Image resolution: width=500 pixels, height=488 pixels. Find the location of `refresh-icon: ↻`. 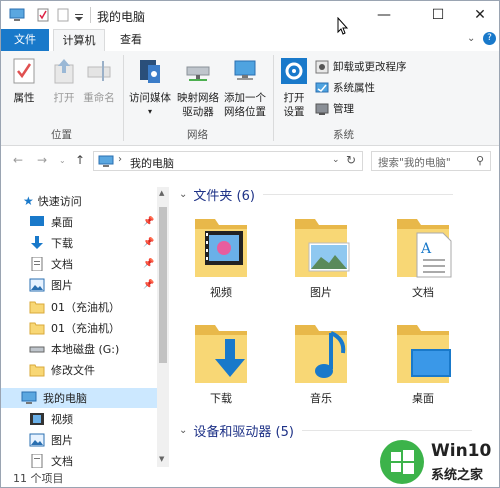

refresh-icon: ↻ is located at coordinates (351, 160).